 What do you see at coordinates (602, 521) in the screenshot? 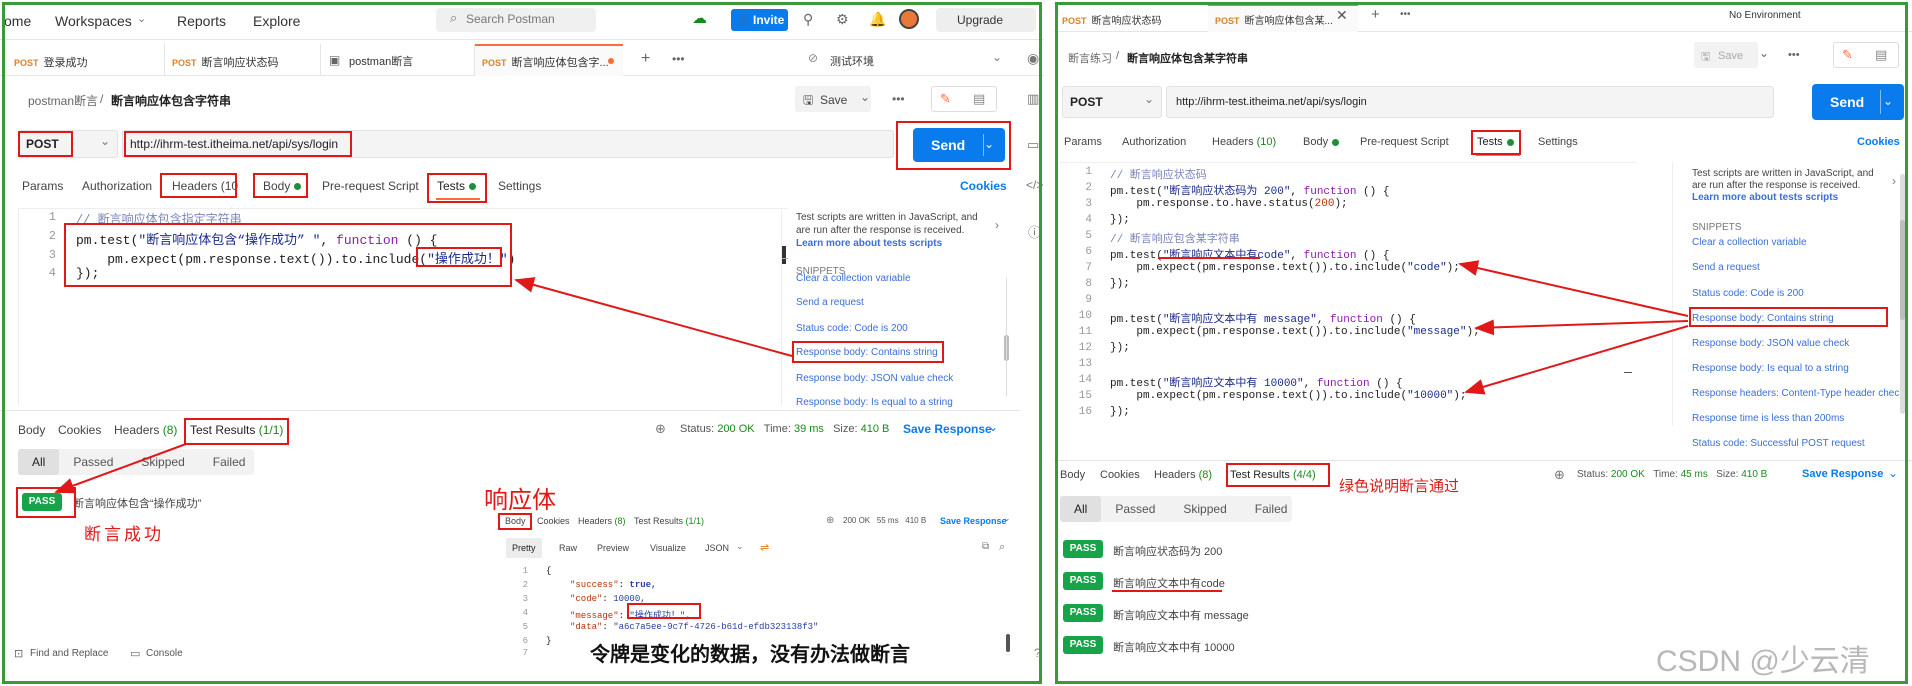
I see `mini-tab-headers: Headers (8)` at bounding box center [602, 521].